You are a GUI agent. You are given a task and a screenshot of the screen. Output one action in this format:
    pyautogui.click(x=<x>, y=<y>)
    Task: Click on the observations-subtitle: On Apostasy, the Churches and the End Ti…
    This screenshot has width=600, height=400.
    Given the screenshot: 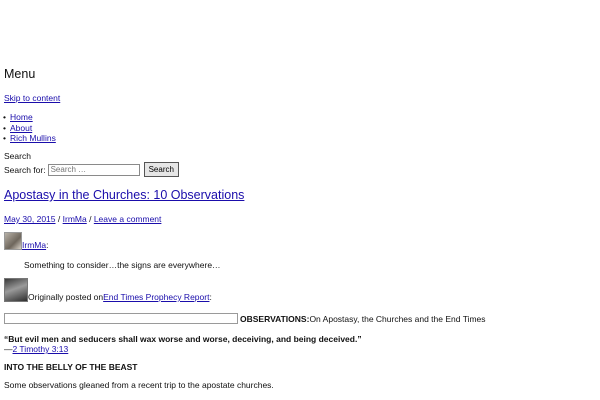 What is the action you would take?
    pyautogui.click(x=397, y=318)
    